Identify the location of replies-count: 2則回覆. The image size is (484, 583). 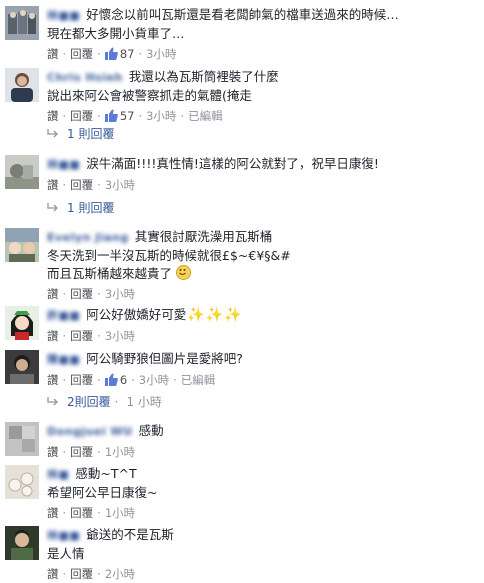
(89, 402).